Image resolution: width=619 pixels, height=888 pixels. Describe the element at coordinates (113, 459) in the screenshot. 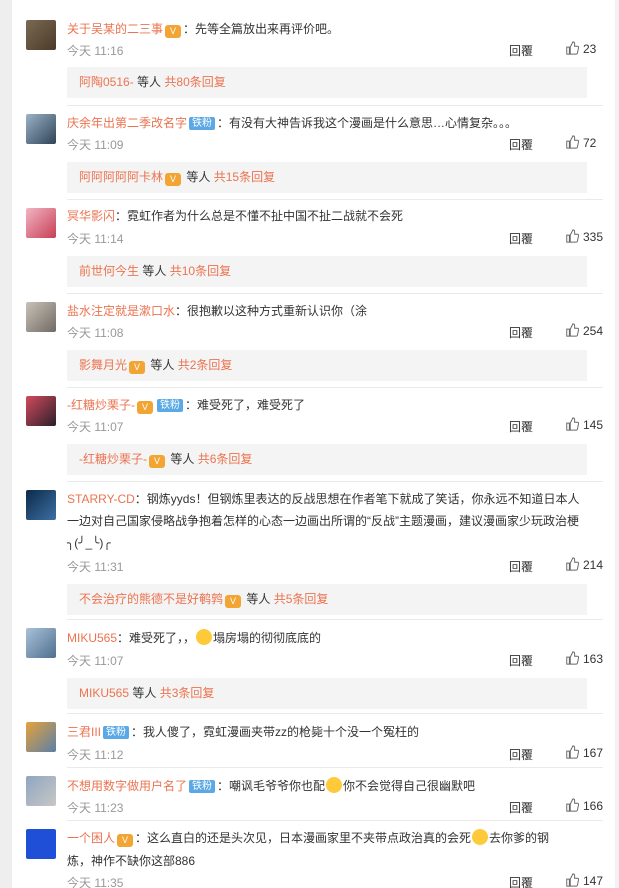

I see `reply-users: -红糖炒栗子-` at that location.